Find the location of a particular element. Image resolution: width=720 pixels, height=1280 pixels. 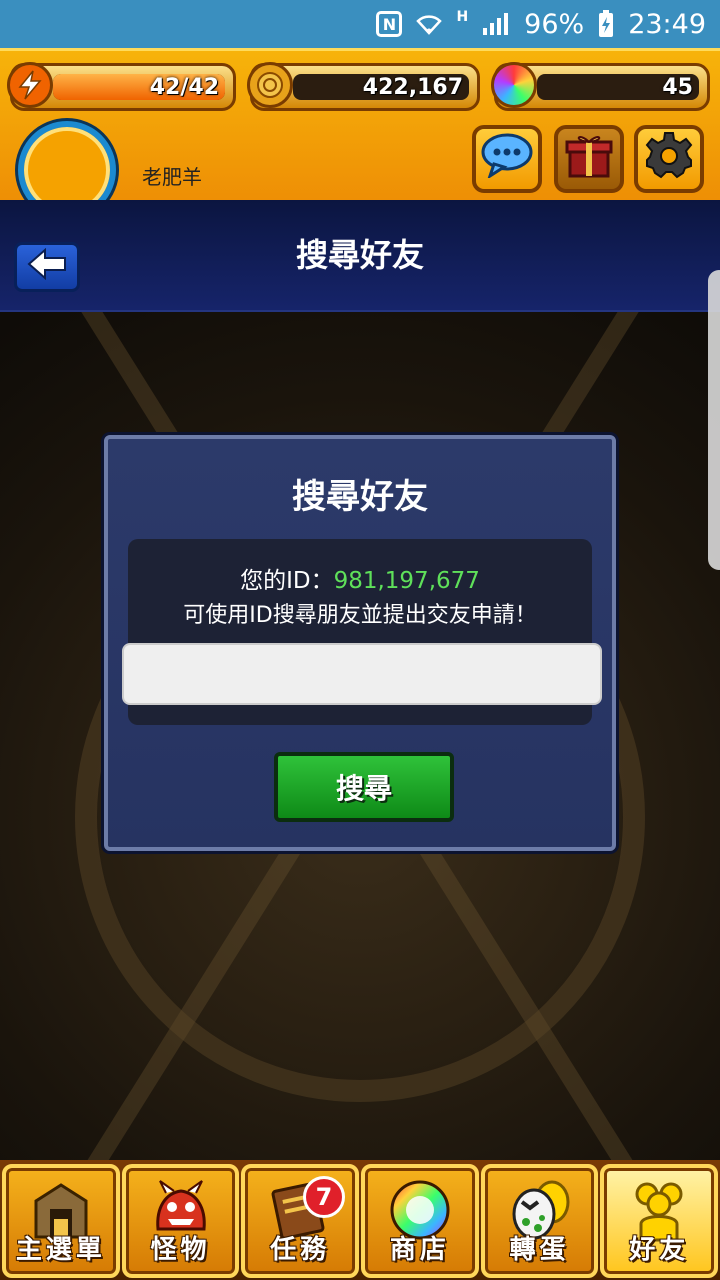

settings-button is located at coordinates (669, 159).